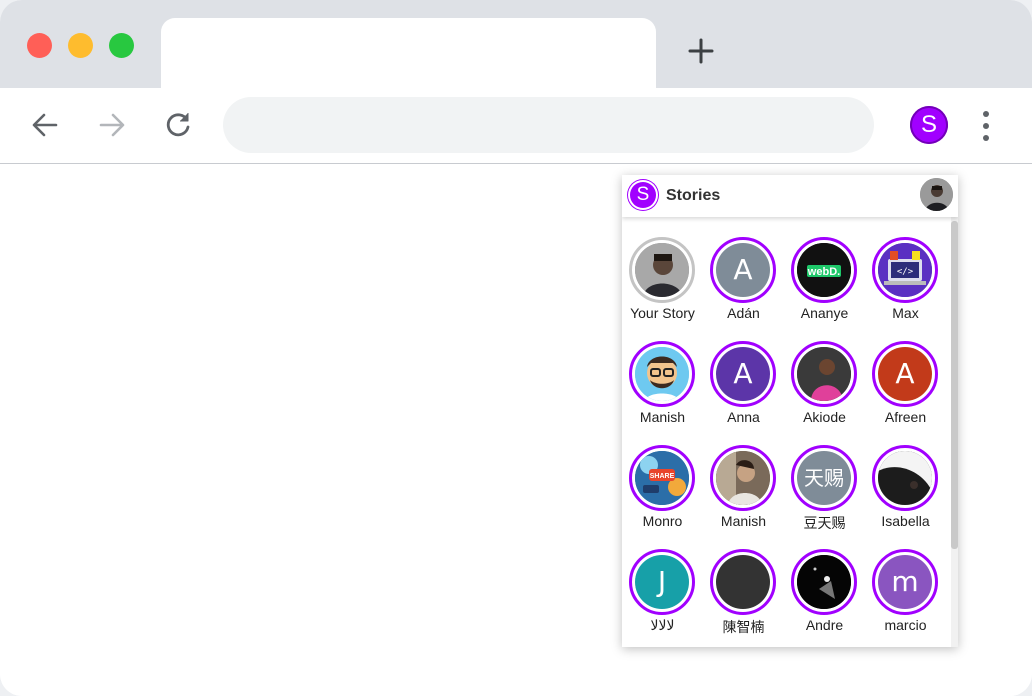 The width and height of the screenshot is (1032, 696). I want to click on new-tab-button, so click(701, 51).